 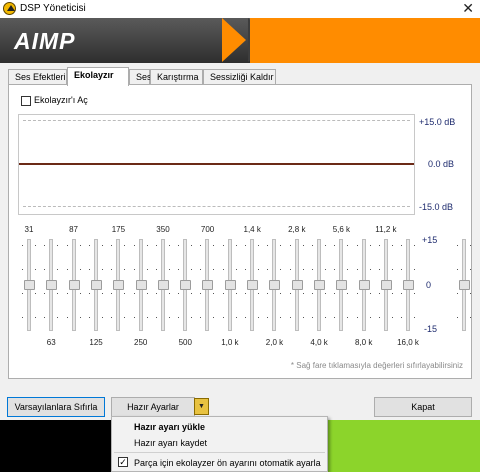 I want to click on band-frequency-label: 11,2 k, so click(x=386, y=229).